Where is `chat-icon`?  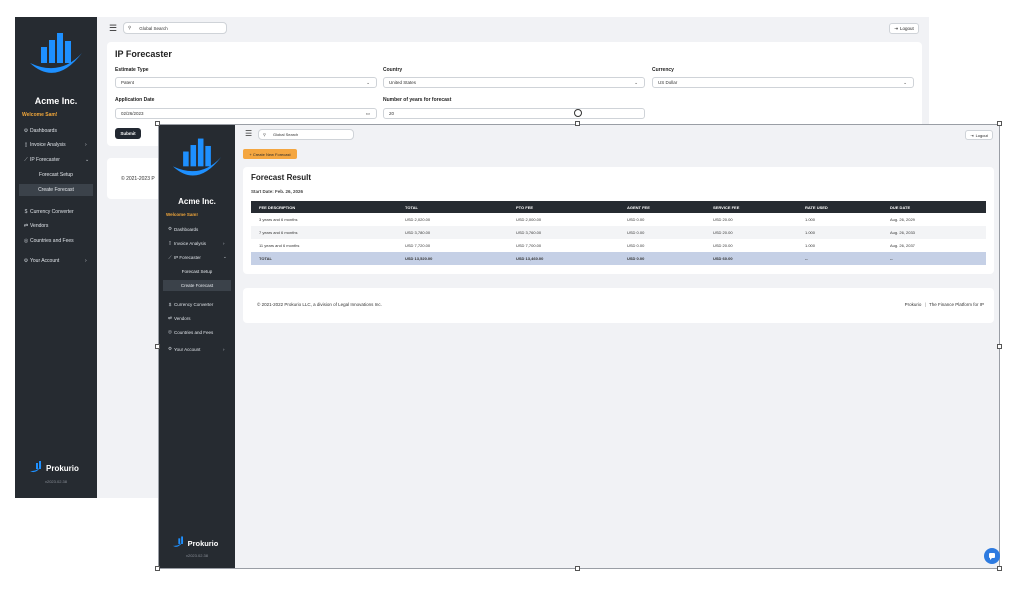 chat-icon is located at coordinates (992, 556).